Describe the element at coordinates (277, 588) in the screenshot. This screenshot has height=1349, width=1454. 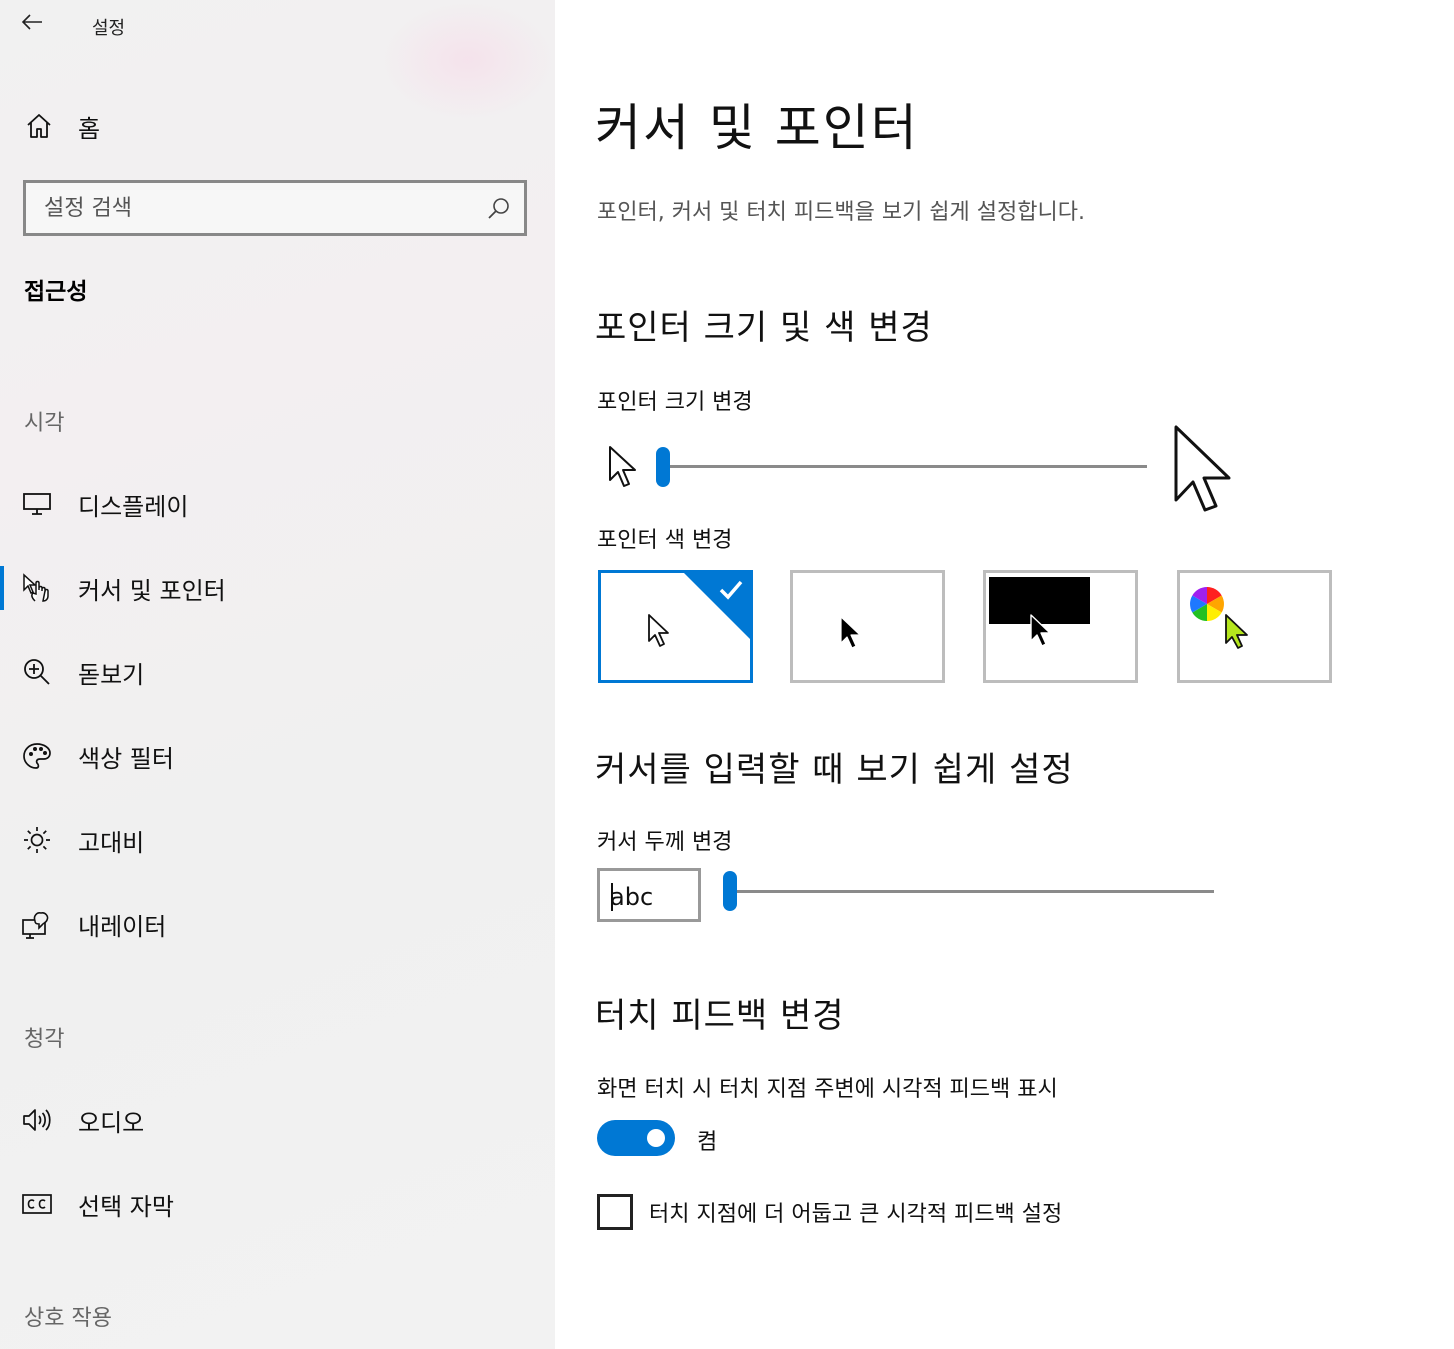
I see `sidebar-item-cursor-pointer: 커서 및 포인터` at that location.